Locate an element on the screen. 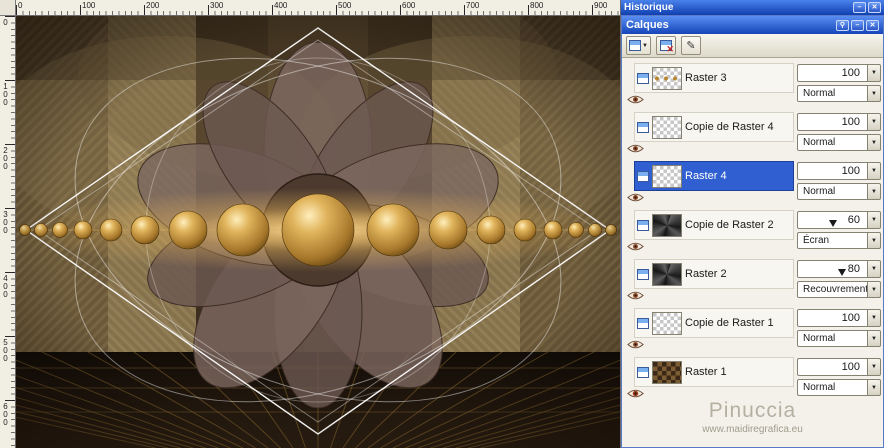 This screenshot has width=884, height=448. controls-copie-de-raster-4: 100 ▼ Normal ▼ is located at coordinates (839, 133).